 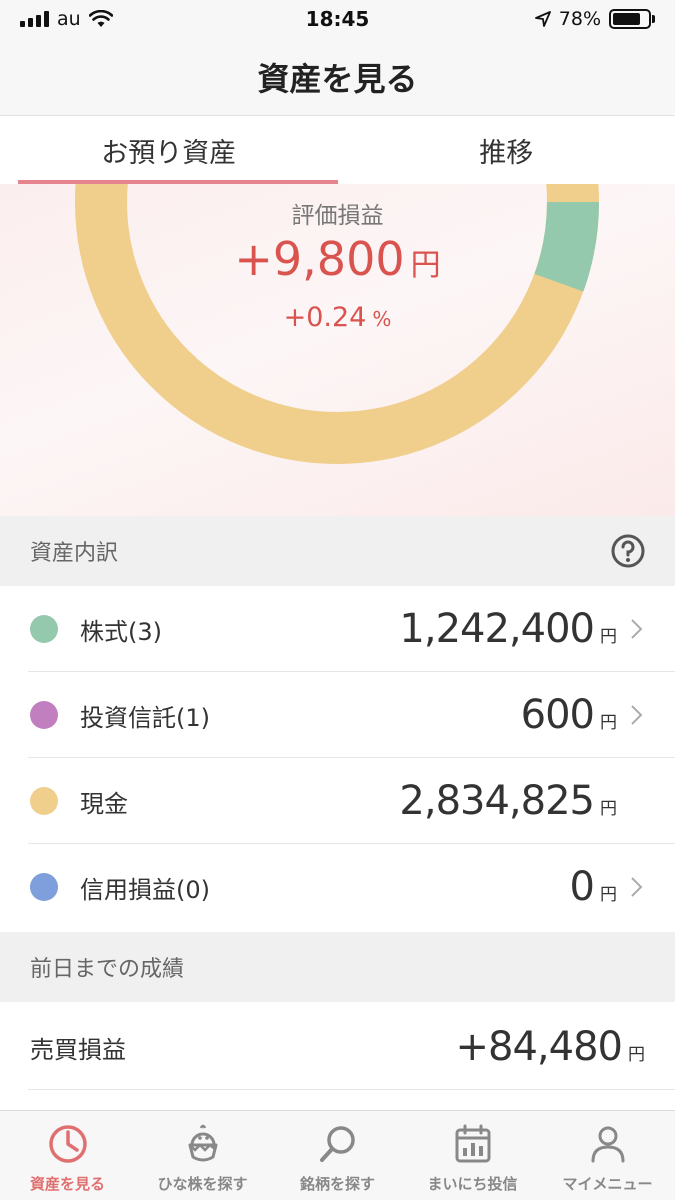 I want to click on unrealized-pl-unit: 円, so click(x=425, y=265).